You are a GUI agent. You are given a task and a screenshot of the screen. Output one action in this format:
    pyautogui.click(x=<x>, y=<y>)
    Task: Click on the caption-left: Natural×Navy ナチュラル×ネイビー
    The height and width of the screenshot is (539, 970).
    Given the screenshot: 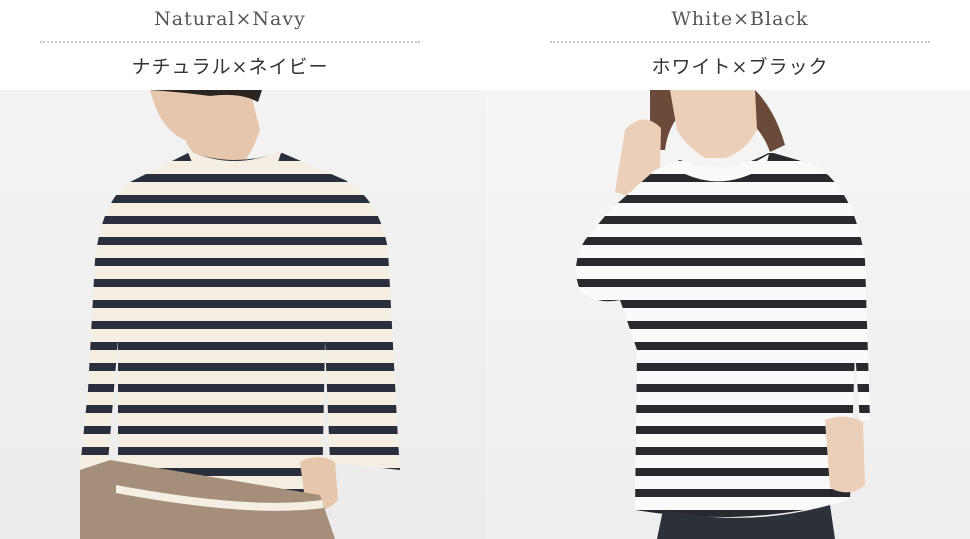 What is the action you would take?
    pyautogui.click(x=230, y=45)
    